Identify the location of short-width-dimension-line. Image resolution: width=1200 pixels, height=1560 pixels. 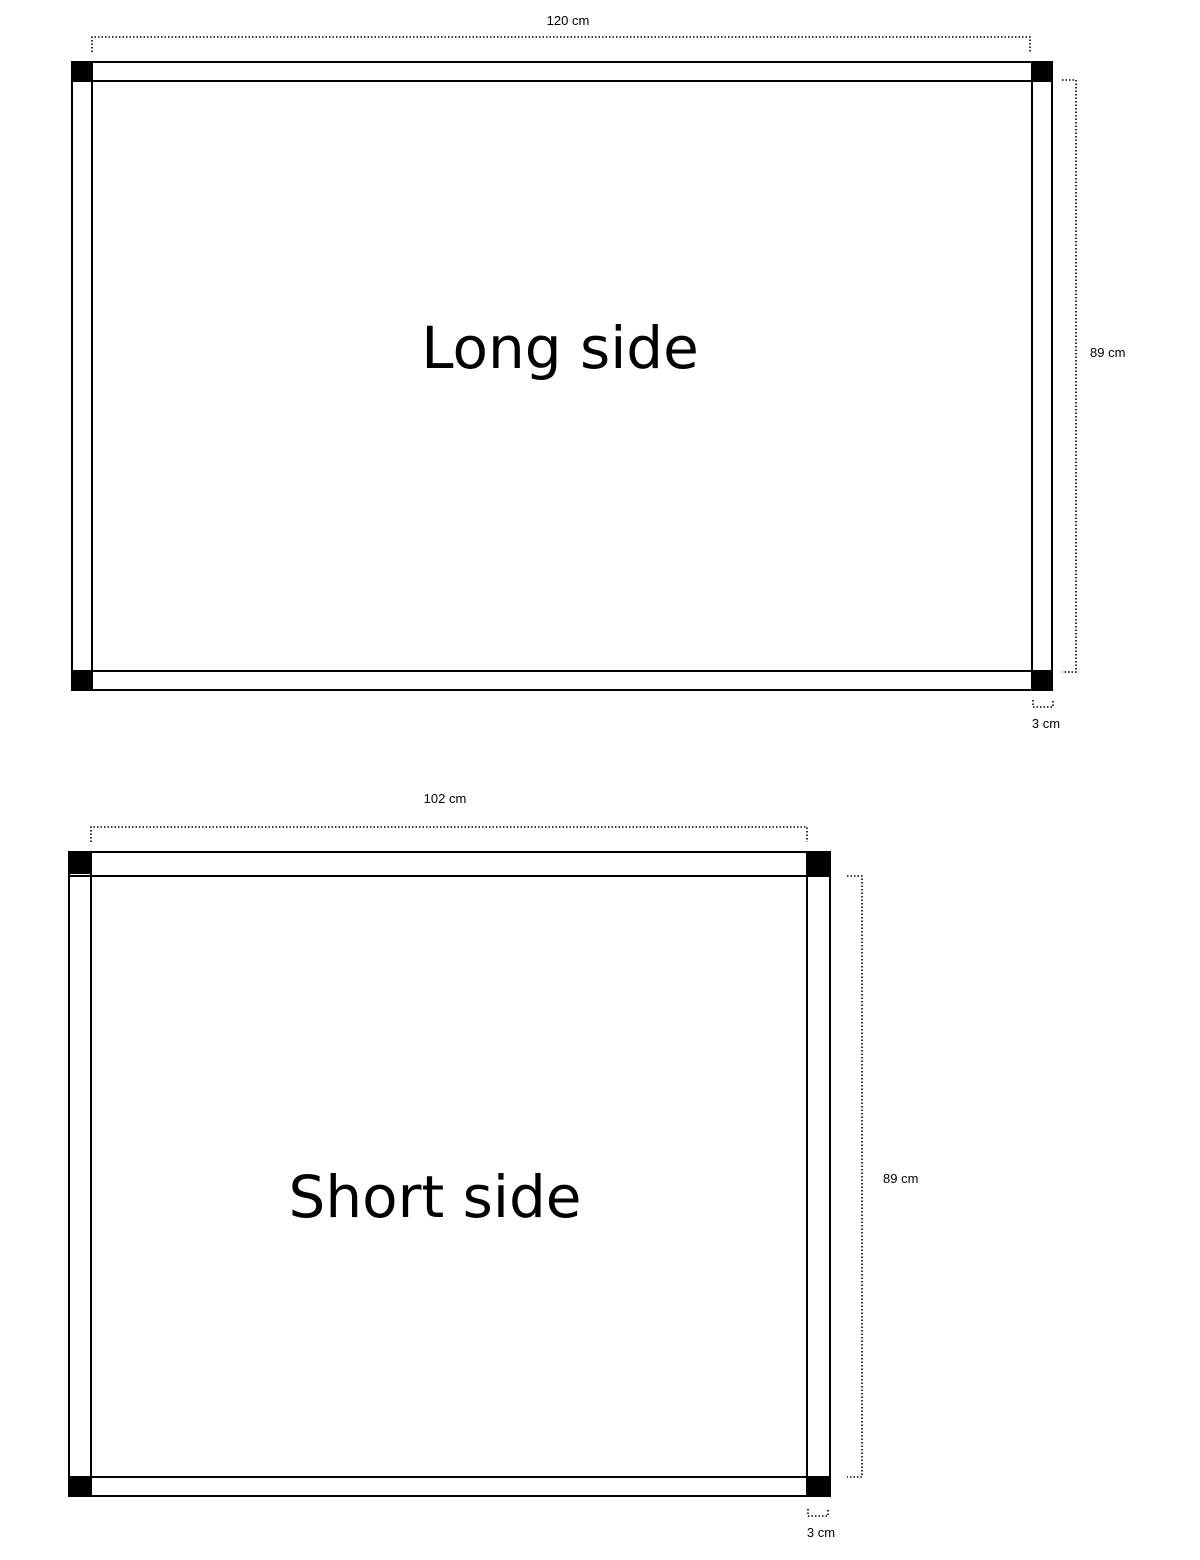
(449, 834).